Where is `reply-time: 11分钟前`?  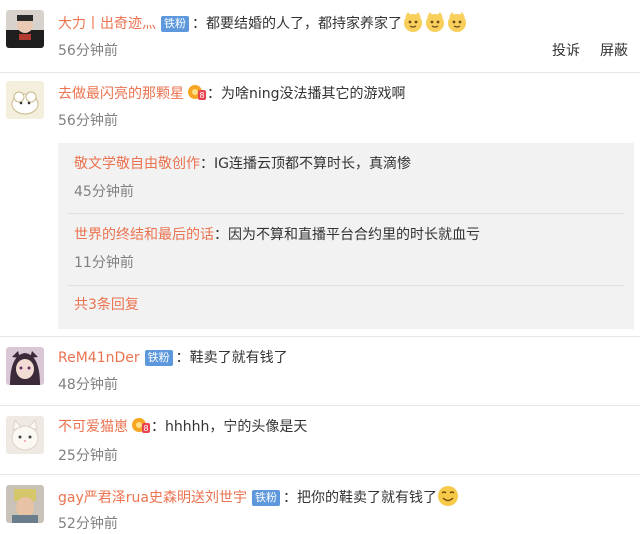
reply-time: 11分钟前 is located at coordinates (104, 263).